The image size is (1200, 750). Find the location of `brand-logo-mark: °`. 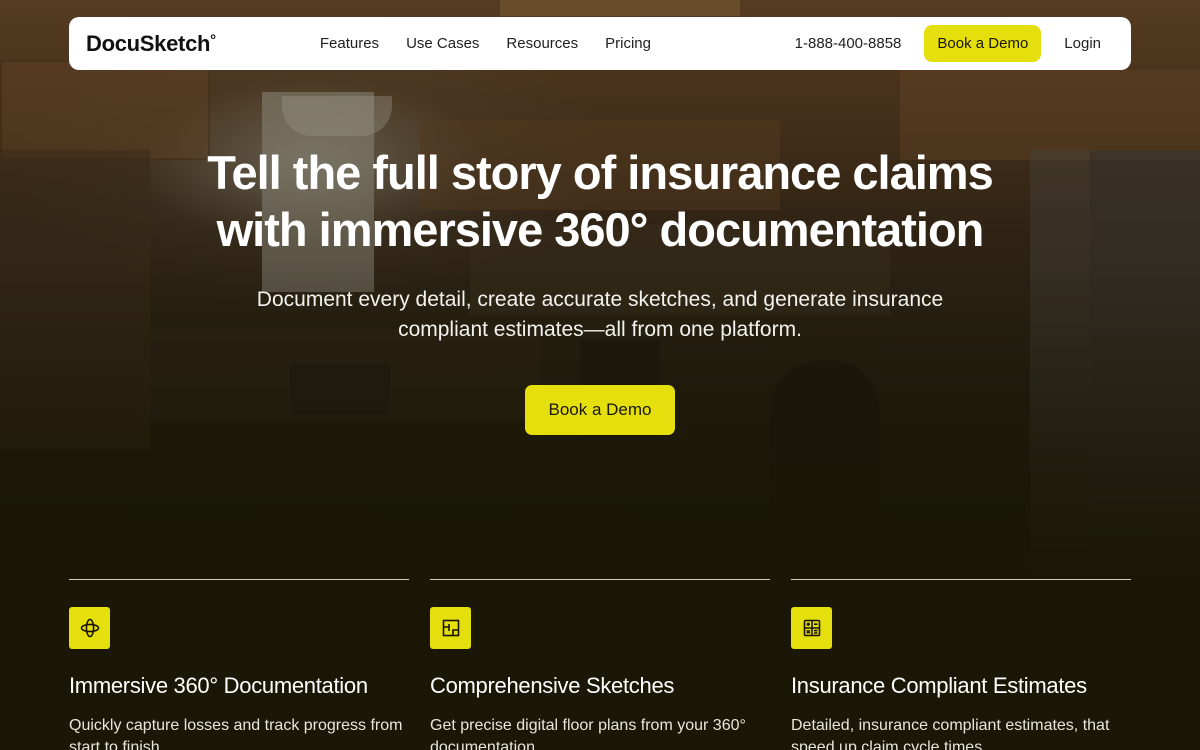

brand-logo-mark: ° is located at coordinates (213, 40).